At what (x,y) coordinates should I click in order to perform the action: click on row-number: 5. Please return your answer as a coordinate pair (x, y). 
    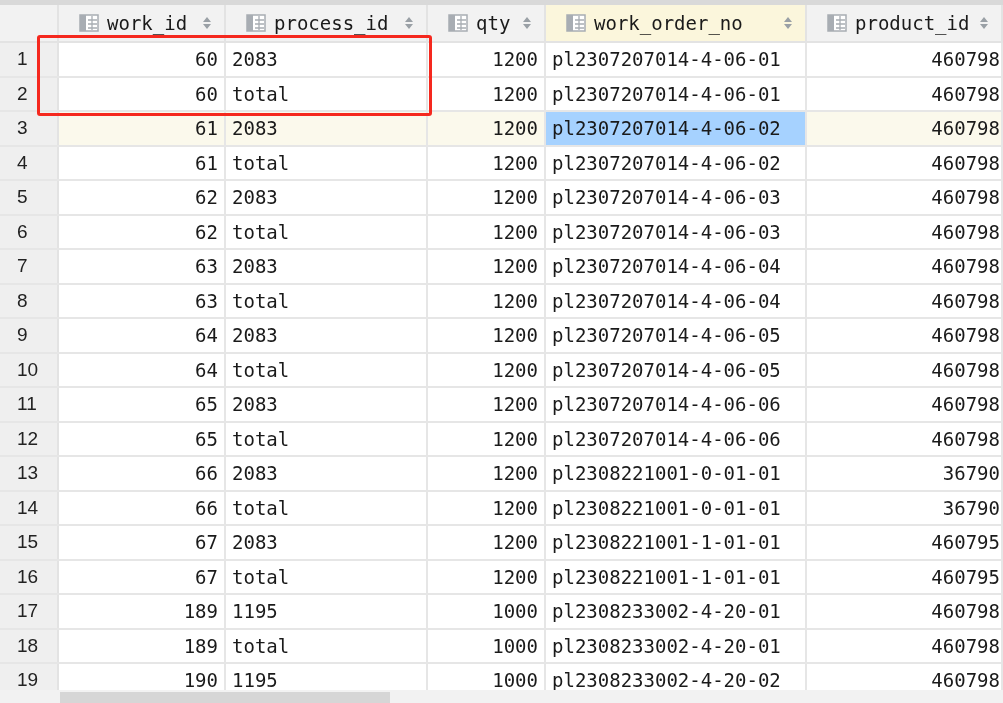
    Looking at the image, I should click on (29, 197).